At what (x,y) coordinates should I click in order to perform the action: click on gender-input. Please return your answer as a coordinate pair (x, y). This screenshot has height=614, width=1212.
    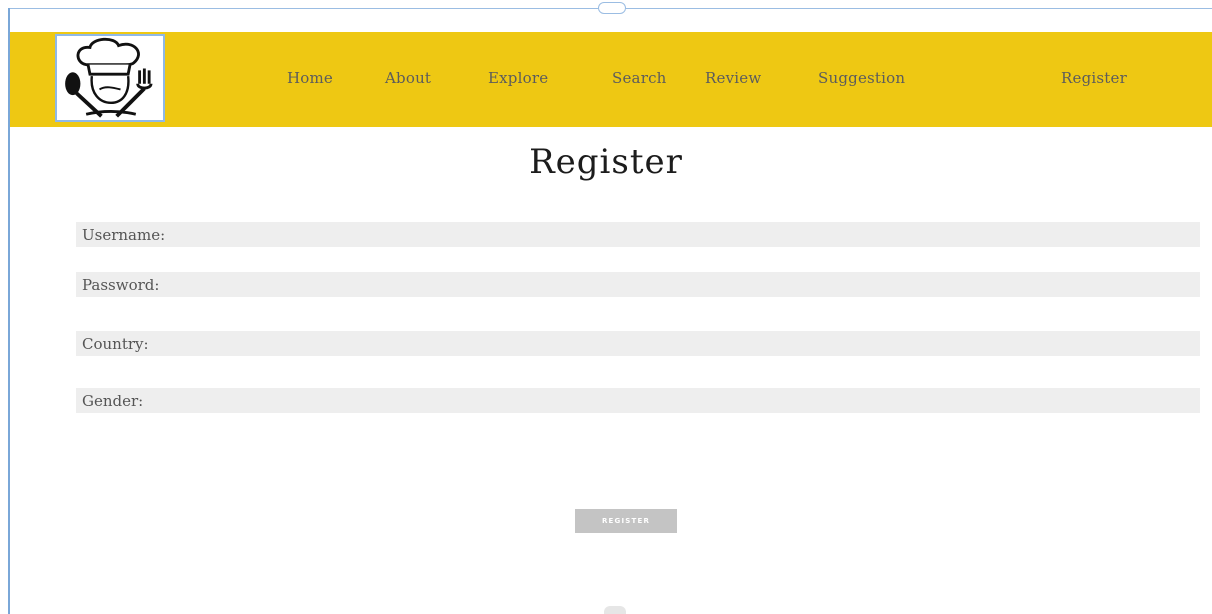
    Looking at the image, I should click on (698, 400).